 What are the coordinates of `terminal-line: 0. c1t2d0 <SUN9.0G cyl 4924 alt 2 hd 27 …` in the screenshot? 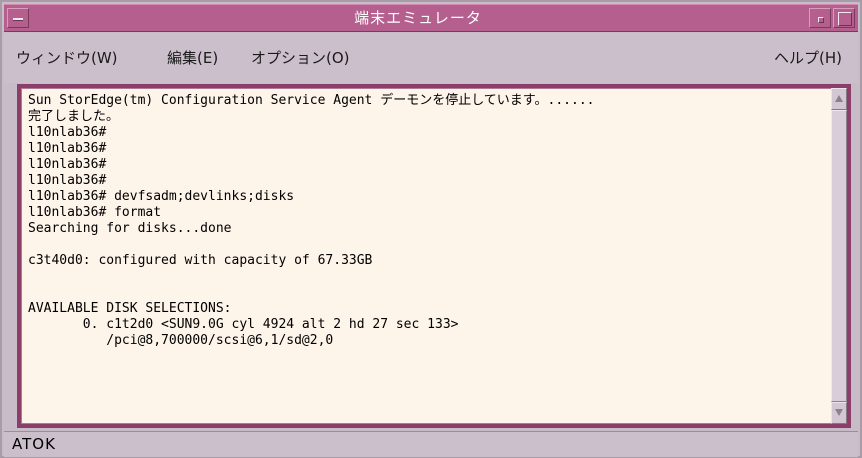 It's located at (243, 324).